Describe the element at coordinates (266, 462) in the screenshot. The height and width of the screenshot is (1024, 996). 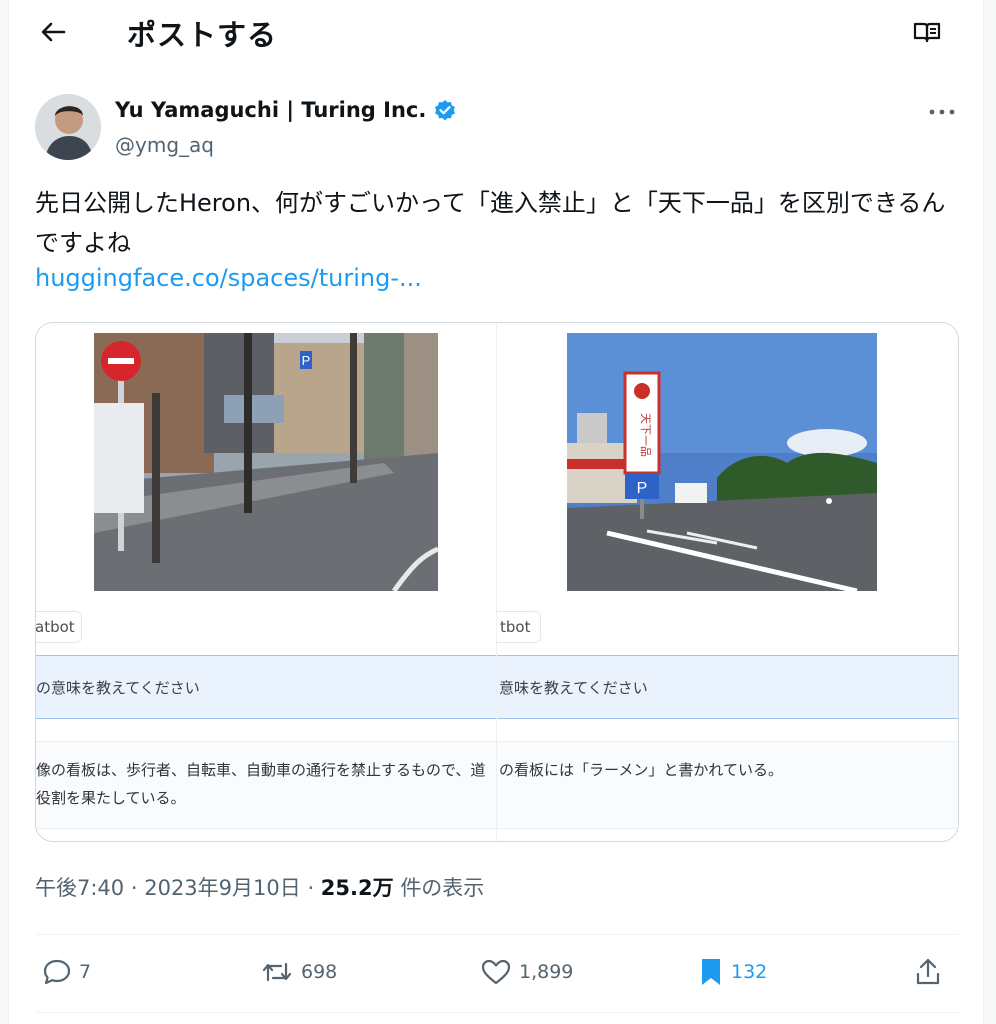
I see `street-photo-no-entry: P` at that location.